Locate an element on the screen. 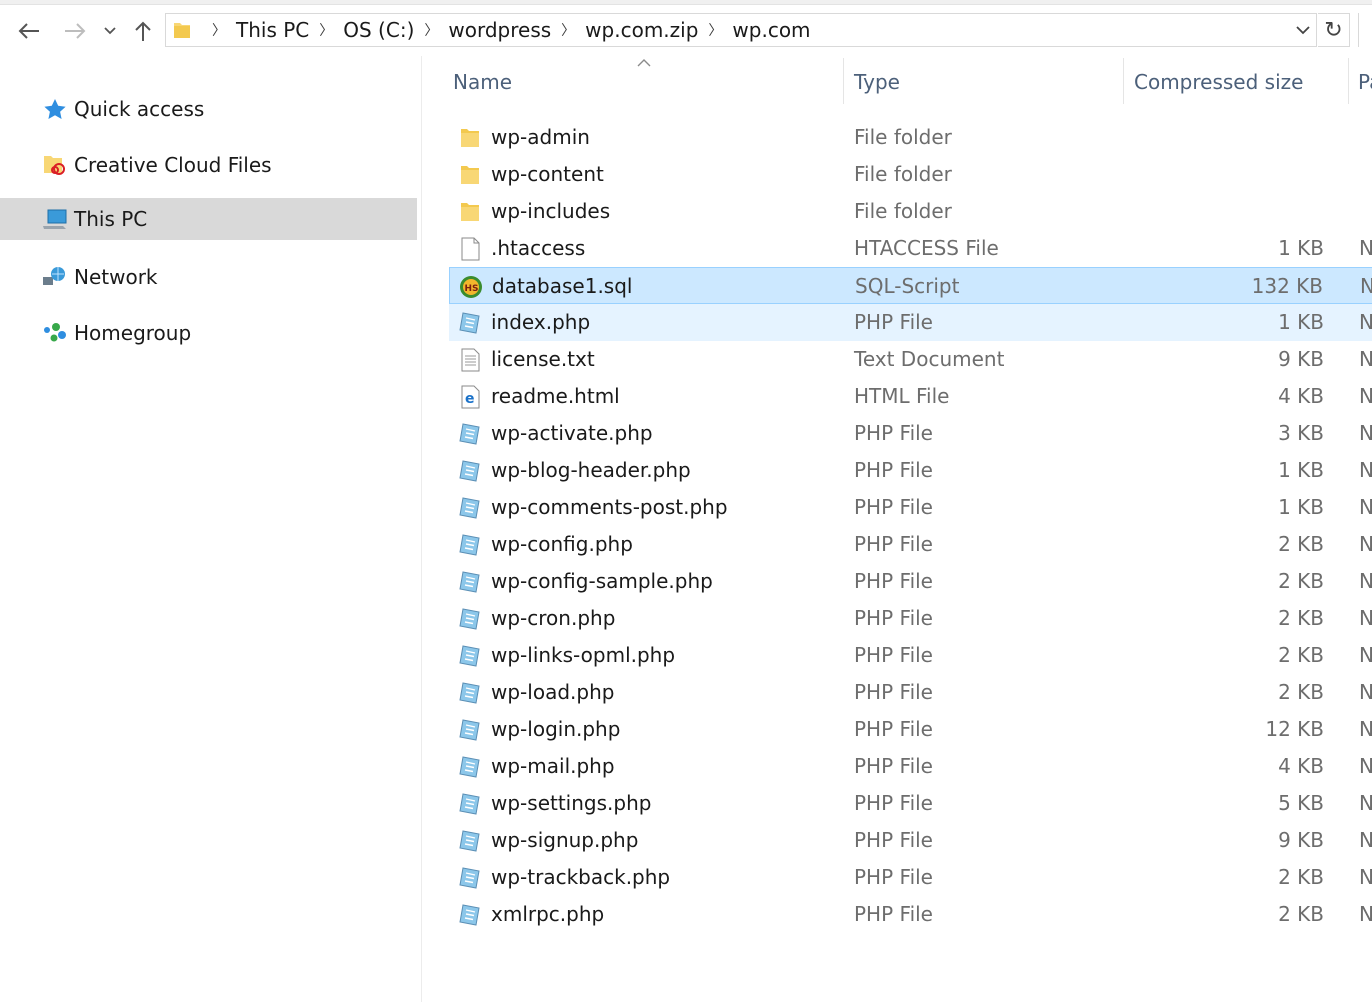  file-row: wp-activate.php PHP File 3 KB N is located at coordinates (910, 433).